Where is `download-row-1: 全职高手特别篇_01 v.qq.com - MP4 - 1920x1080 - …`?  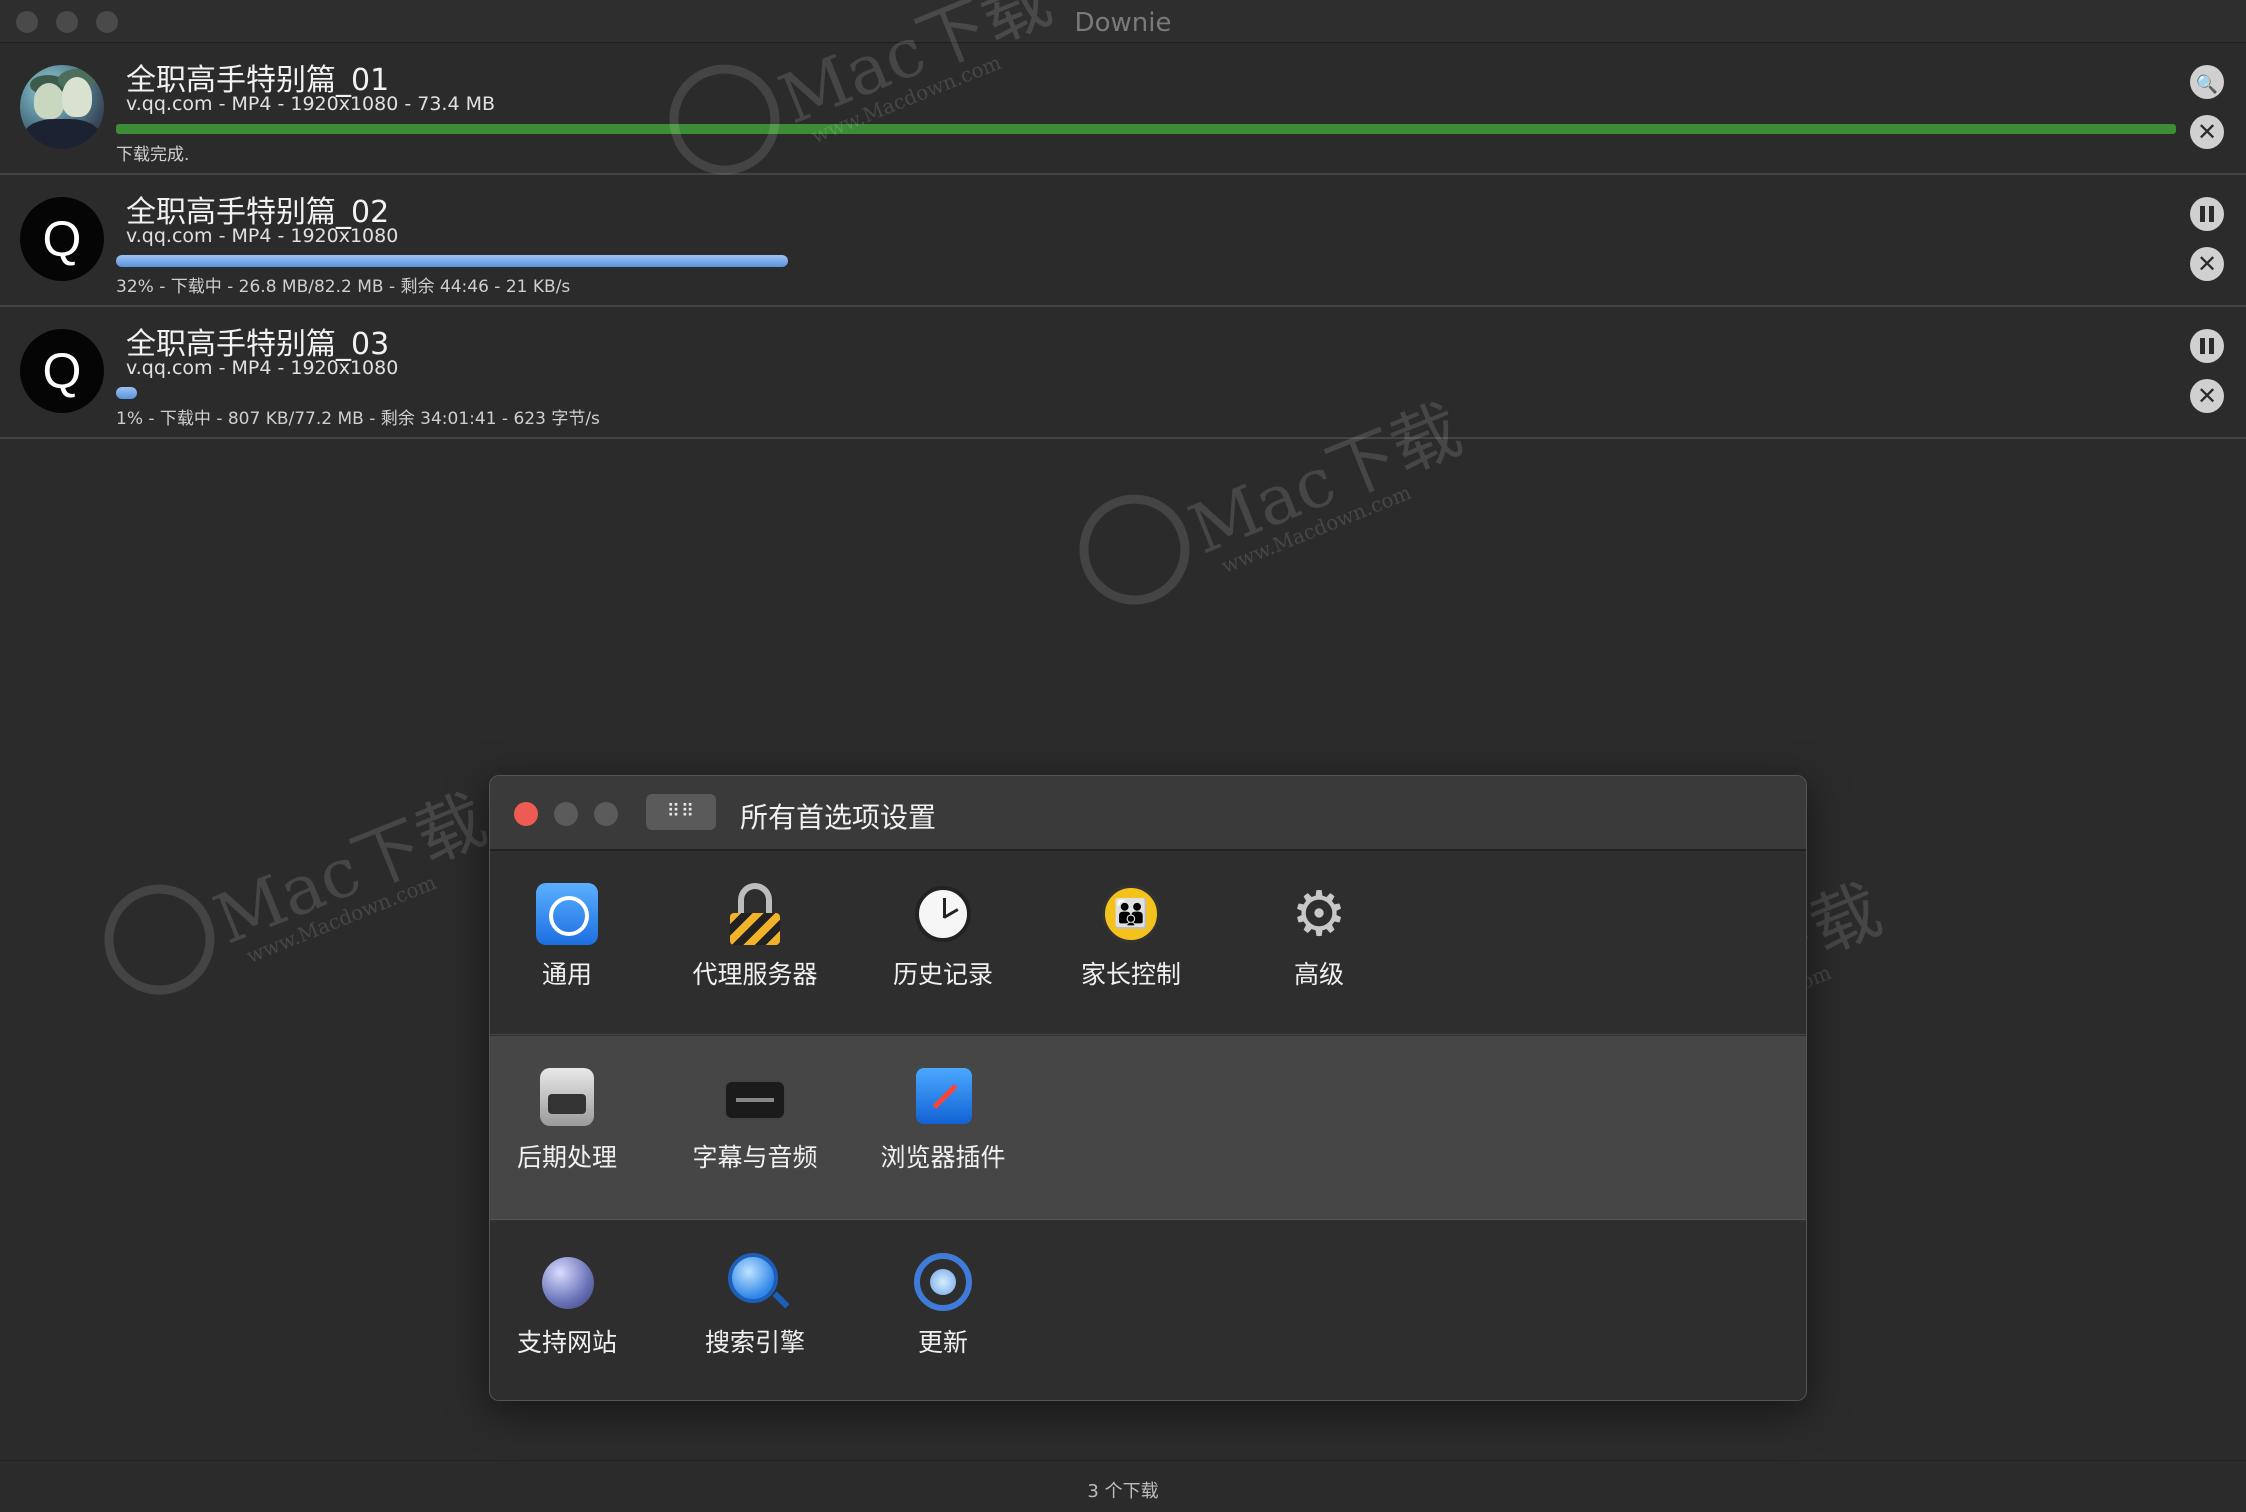 download-row-1: 全职高手特别篇_01 v.qq.com - MP4 - 1920x1080 - … is located at coordinates (1123, 109).